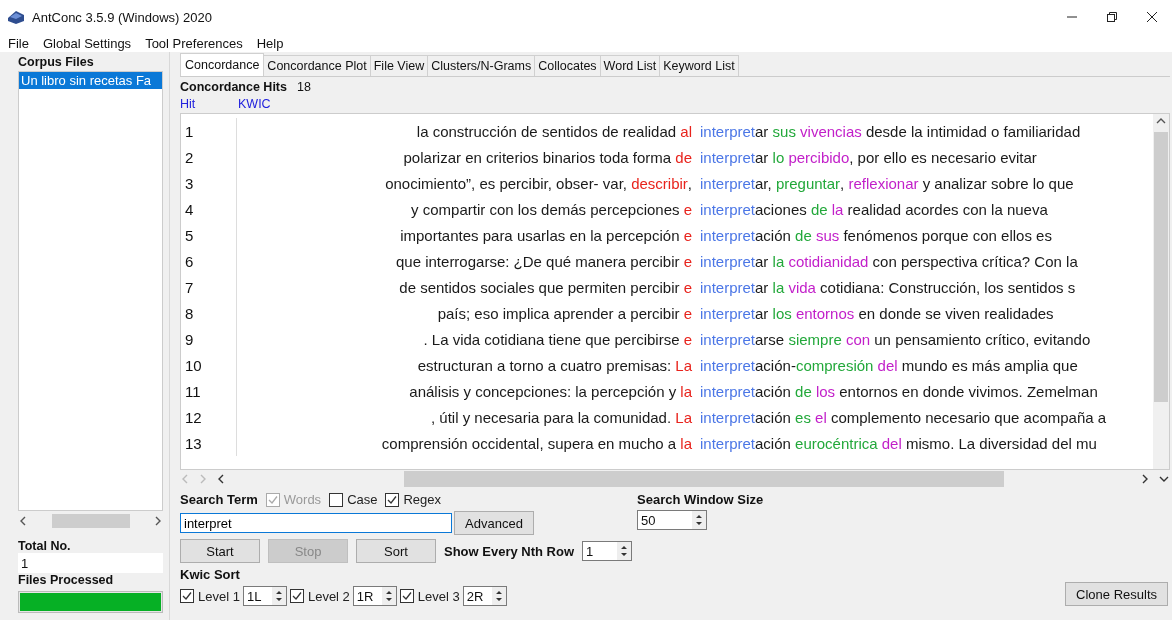 The image size is (1172, 620). Describe the element at coordinates (540, 235) in the screenshot. I see `context-text: importantes para usarlas en la percepción` at that location.